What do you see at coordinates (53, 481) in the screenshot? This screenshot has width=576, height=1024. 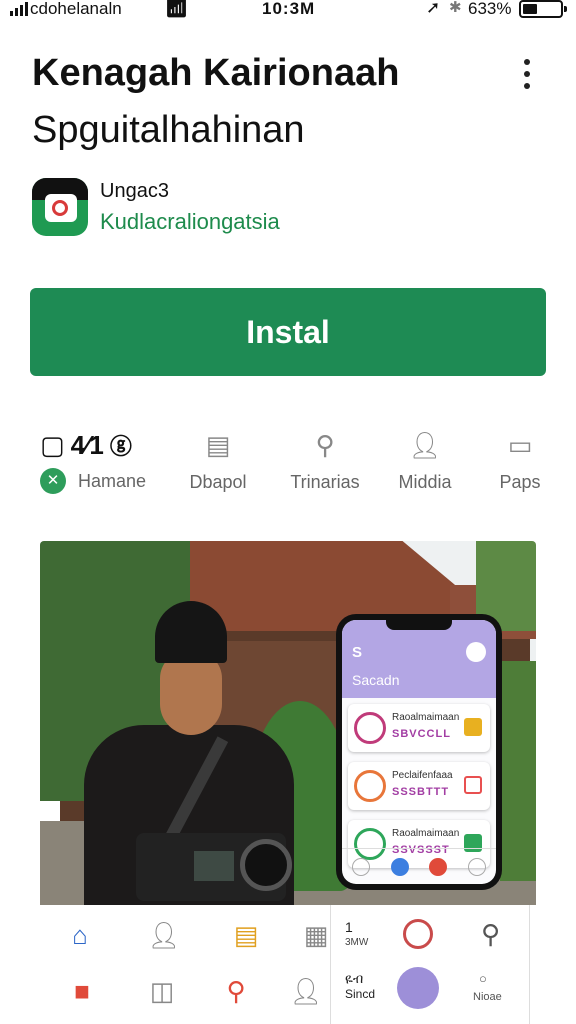 I see `home-icon: ✕` at bounding box center [53, 481].